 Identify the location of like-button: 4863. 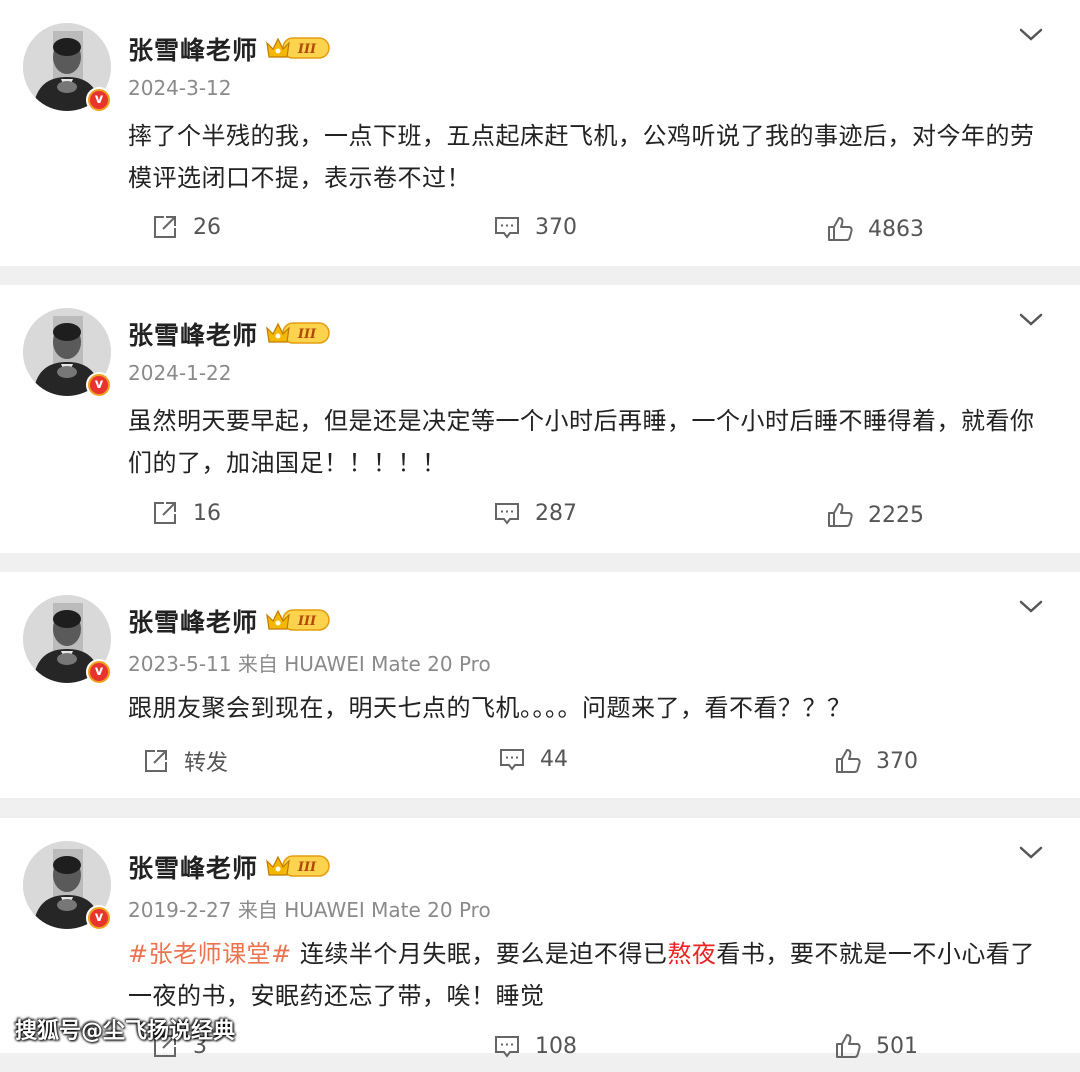
(875, 229).